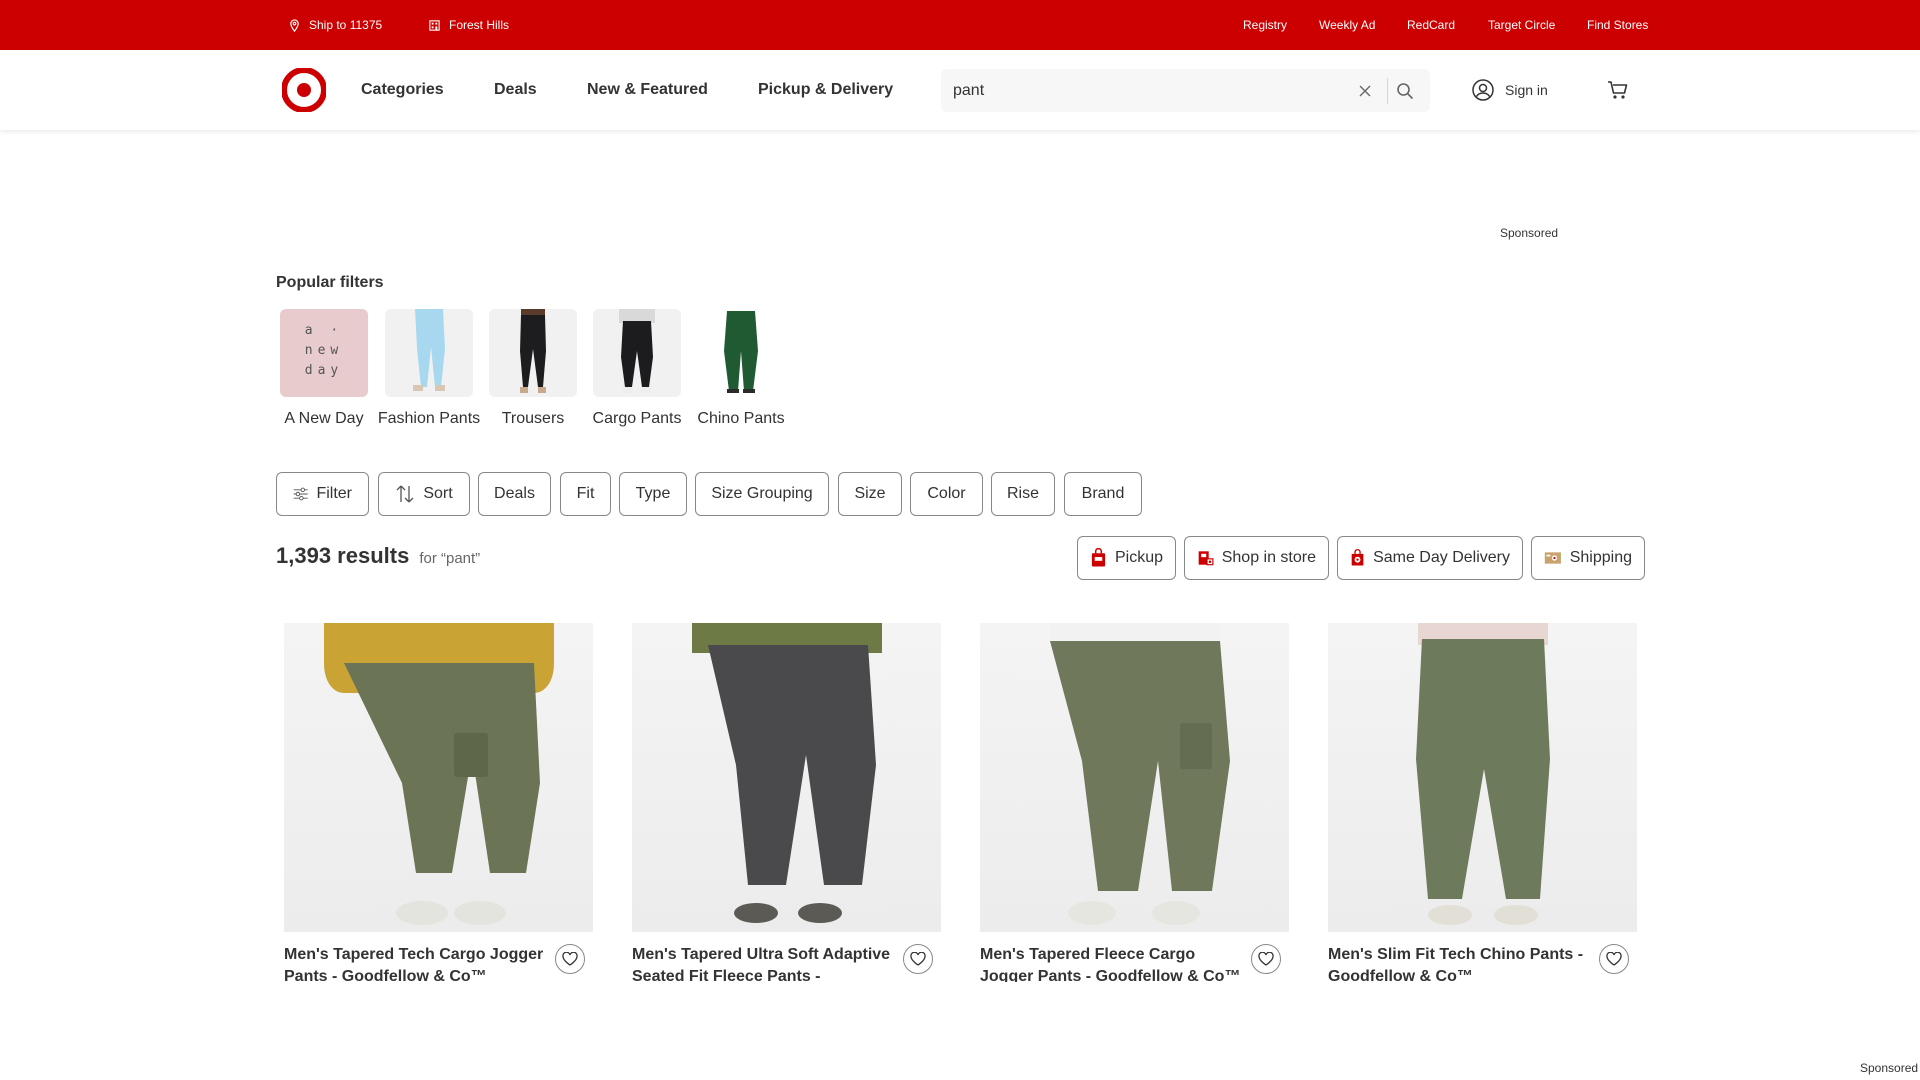 This screenshot has width=1920, height=1080. What do you see at coordinates (647, 90) in the screenshot?
I see `nav-new-featured: New & Featured` at bounding box center [647, 90].